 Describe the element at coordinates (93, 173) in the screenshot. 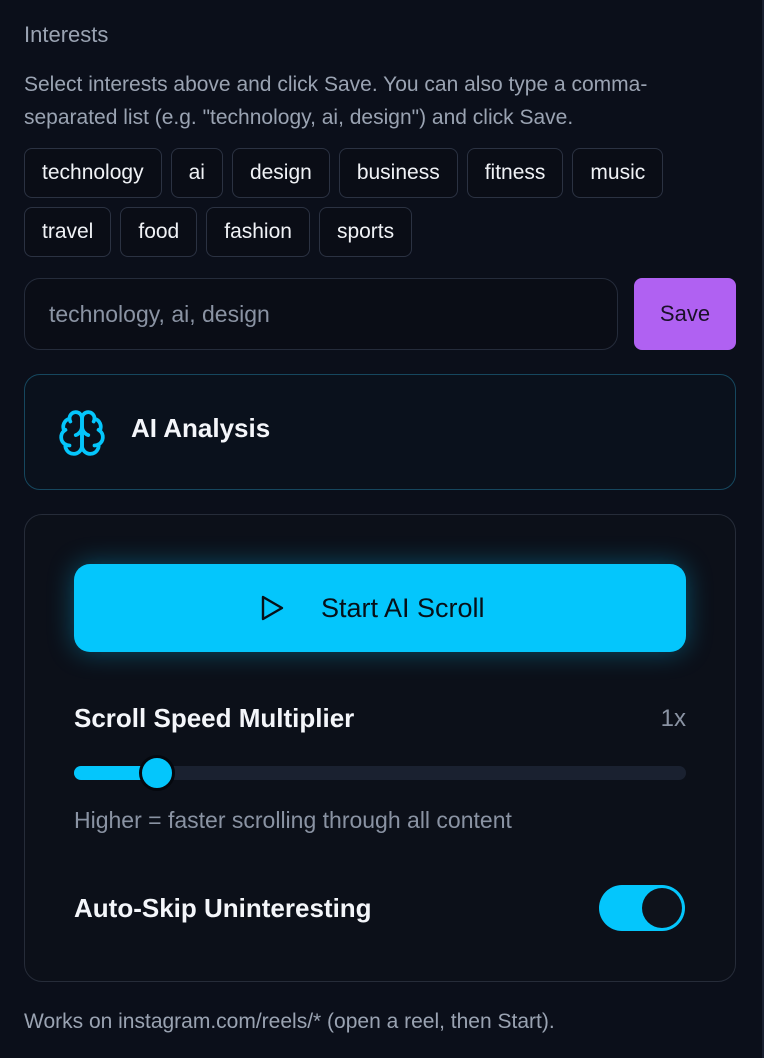

I see `chip-technology: technology` at that location.